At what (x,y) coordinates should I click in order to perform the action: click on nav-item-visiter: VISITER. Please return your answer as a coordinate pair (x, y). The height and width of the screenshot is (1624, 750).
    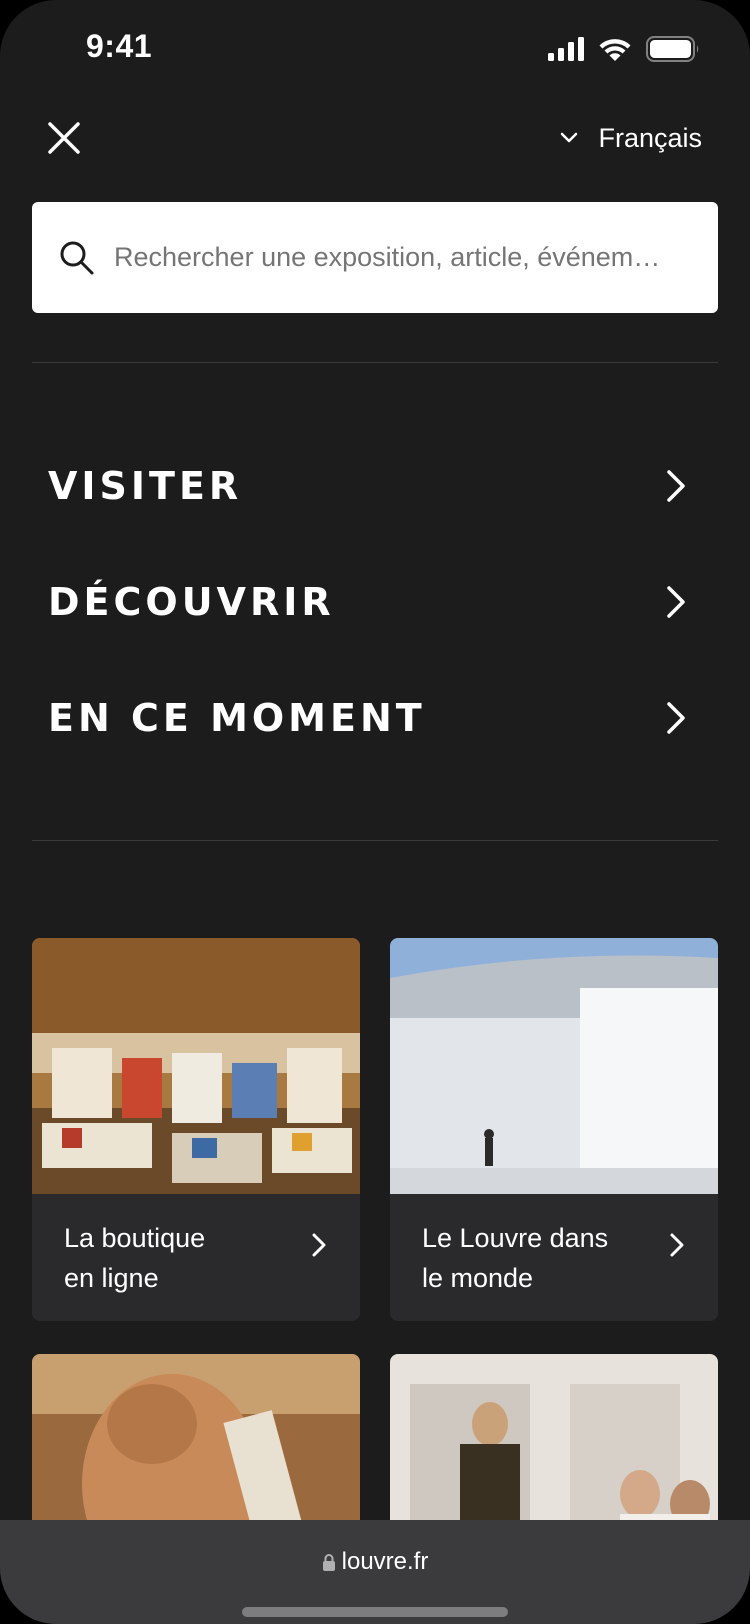
    Looking at the image, I should click on (373, 486).